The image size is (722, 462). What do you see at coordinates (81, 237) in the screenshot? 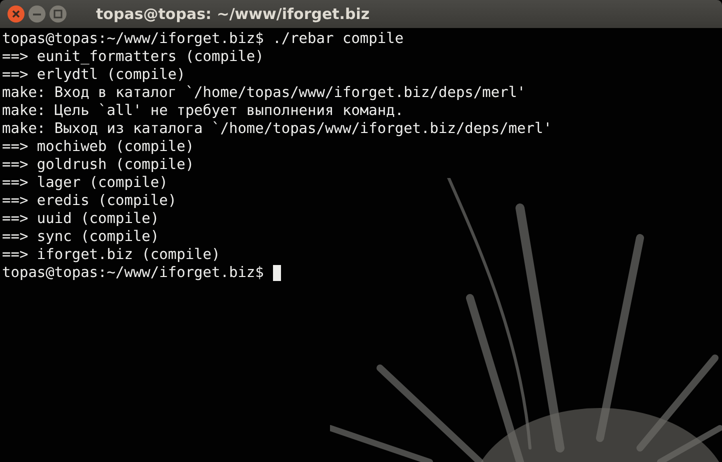
I see `terminal-line: ==> sync (compile)` at bounding box center [81, 237].